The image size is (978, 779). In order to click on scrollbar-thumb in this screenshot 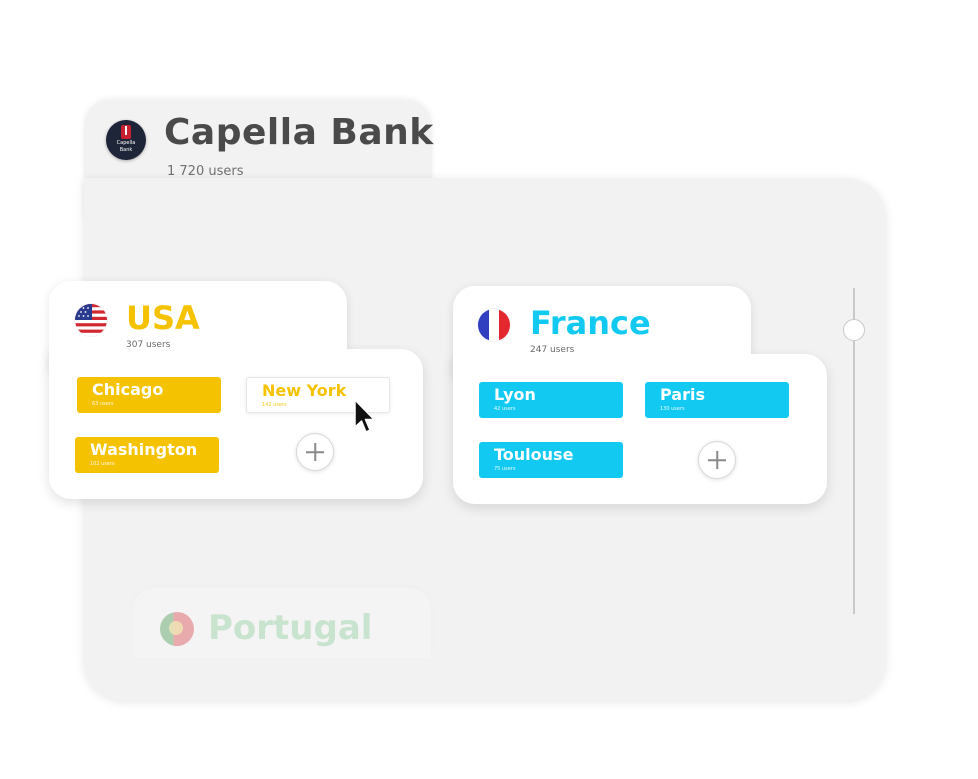, I will do `click(854, 330)`.